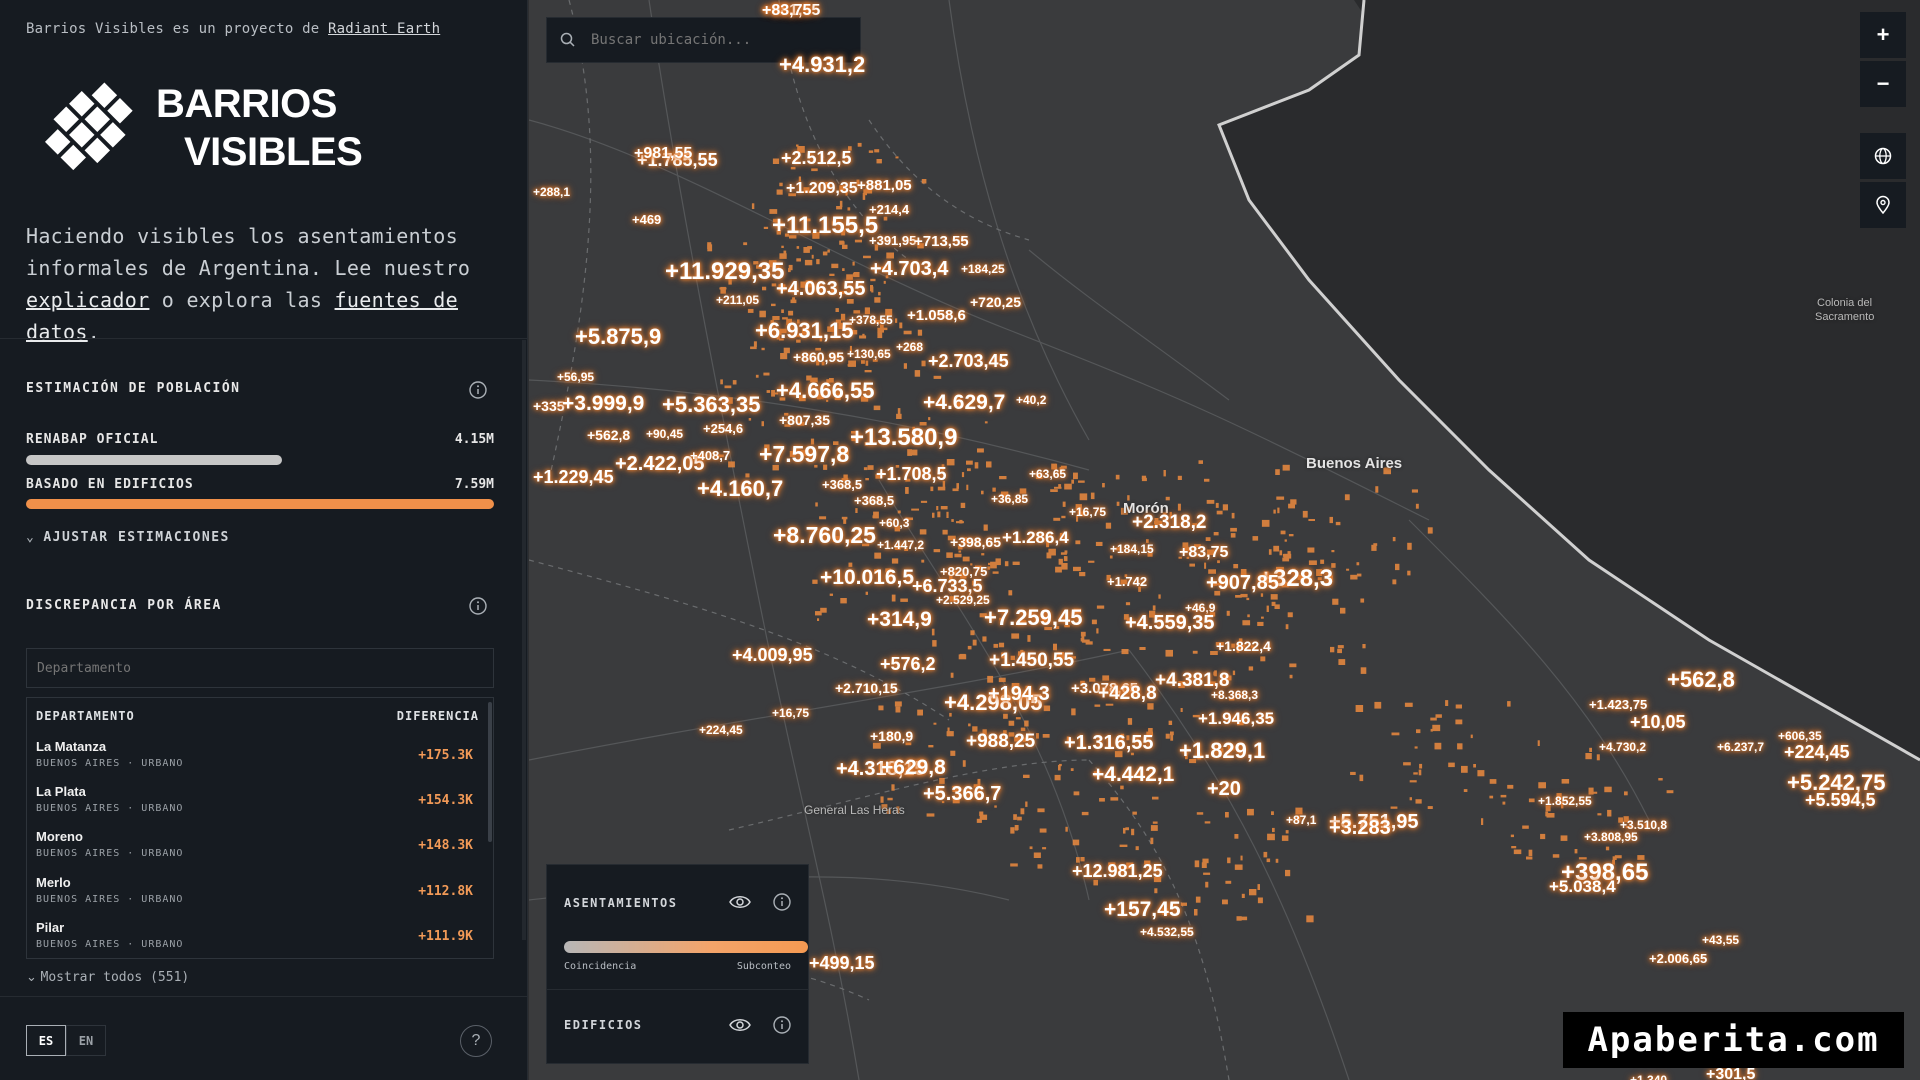 This screenshot has height=1080, width=1920. I want to click on globe-button, so click(1883, 156).